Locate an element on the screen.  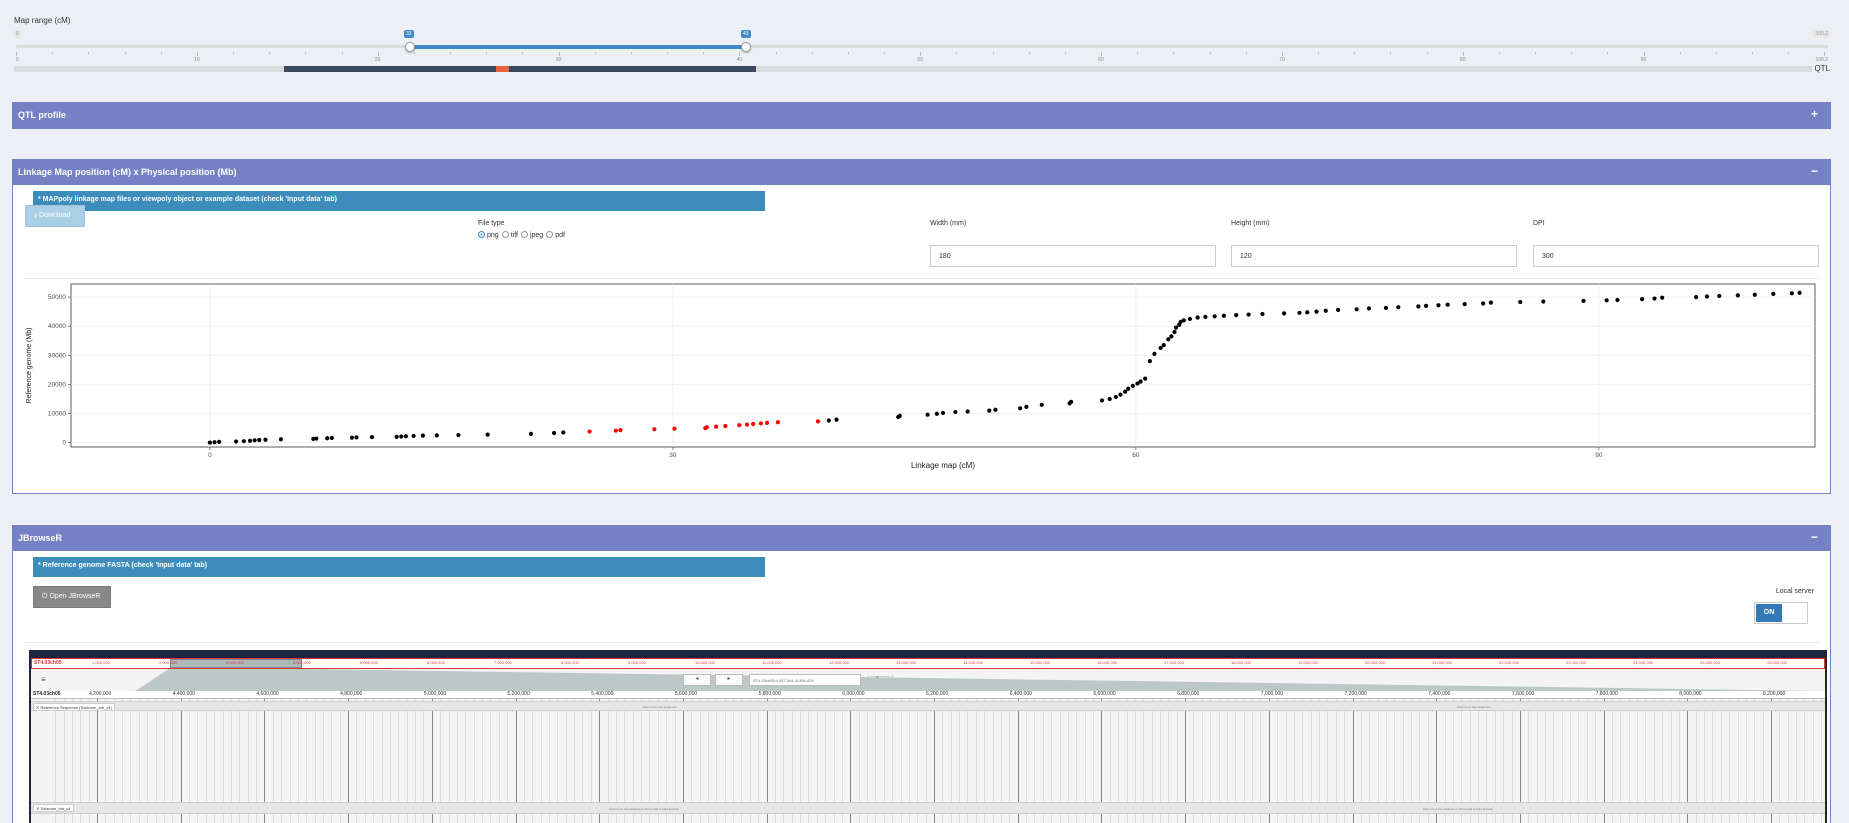
height-input is located at coordinates (1374, 256).